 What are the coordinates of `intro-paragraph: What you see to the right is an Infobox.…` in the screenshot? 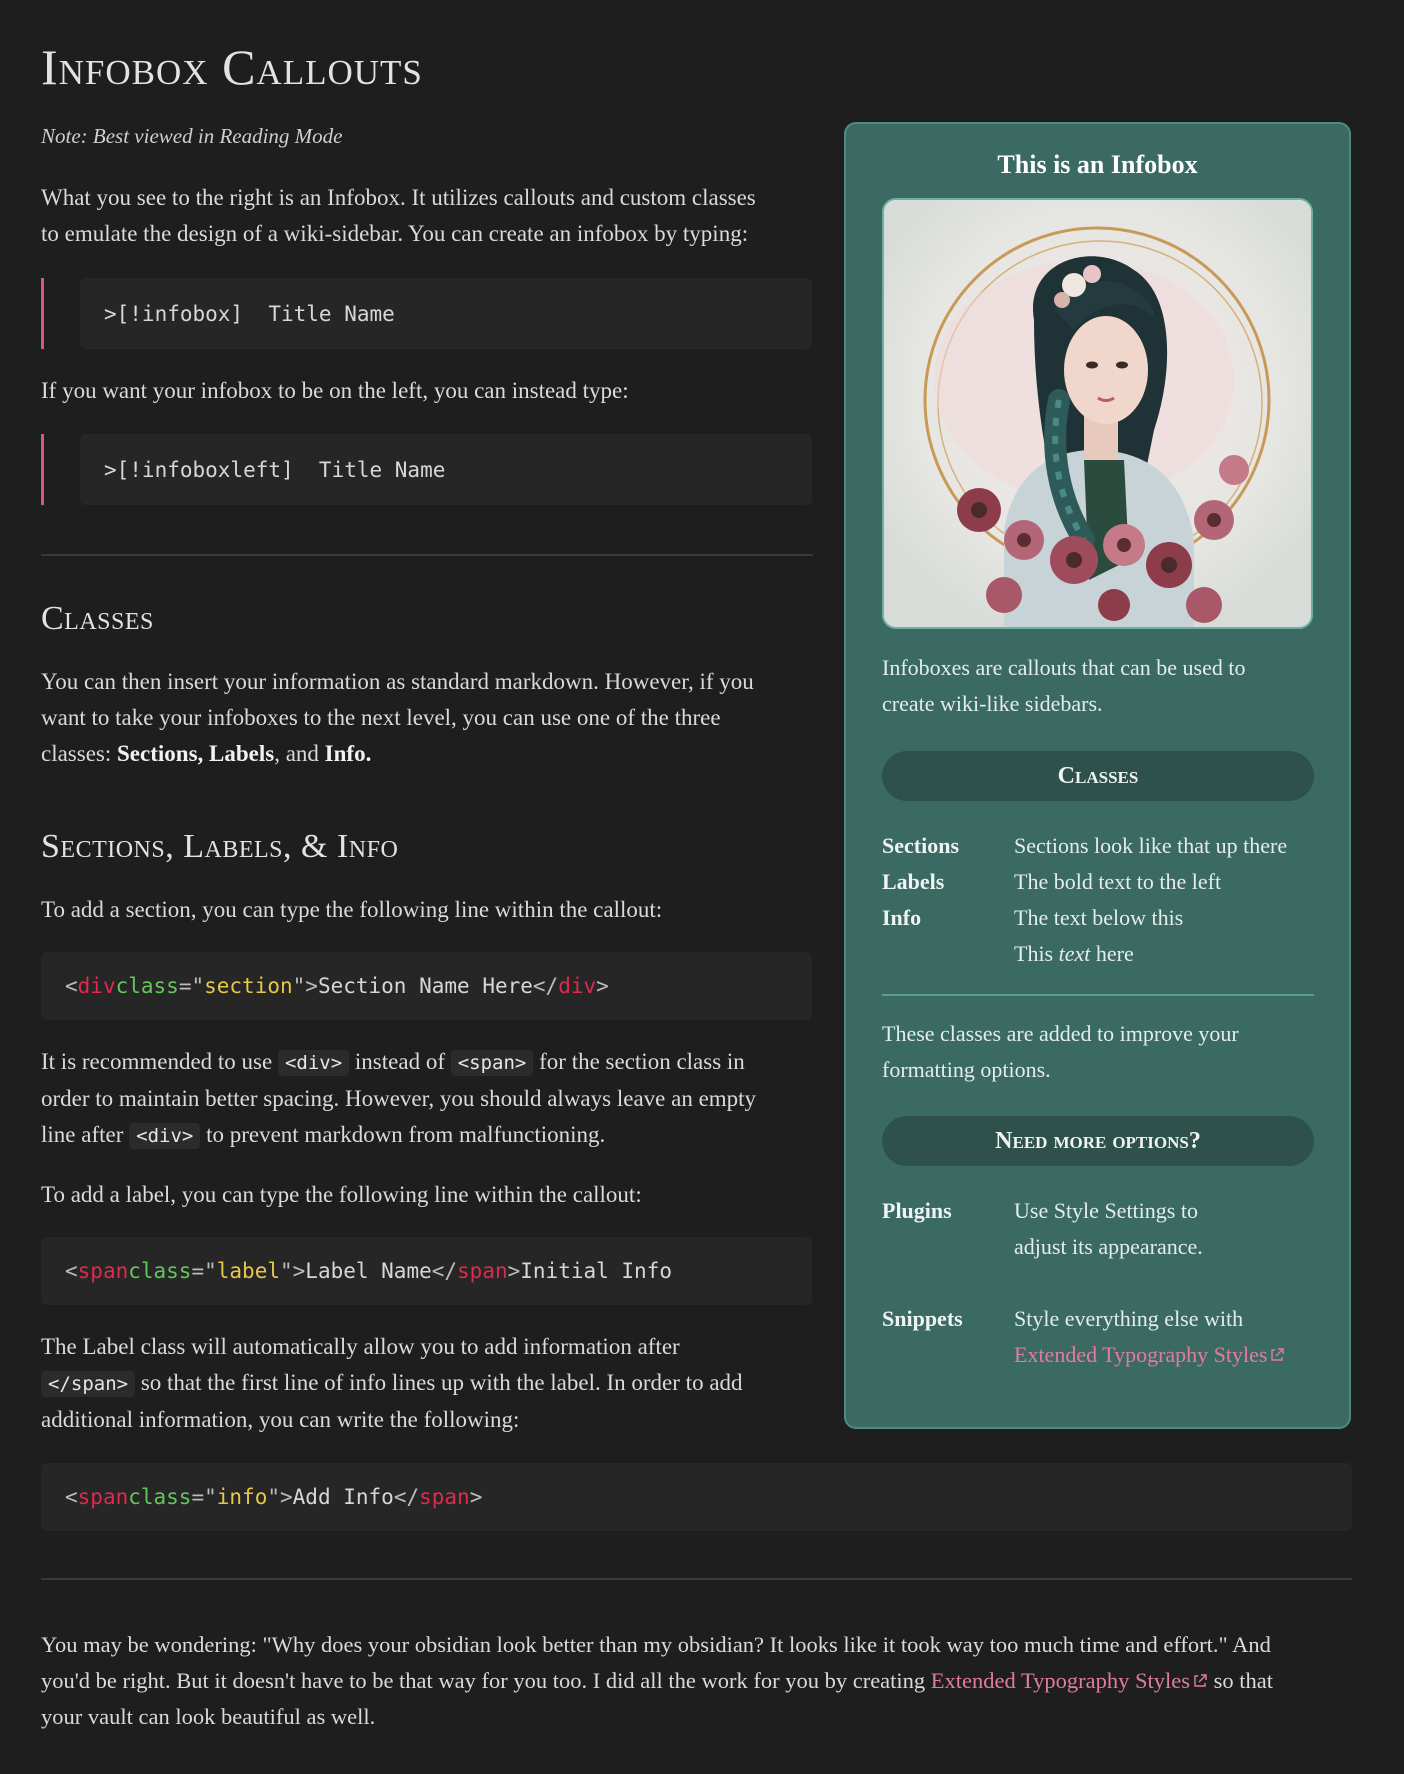 It's located at (398, 215).